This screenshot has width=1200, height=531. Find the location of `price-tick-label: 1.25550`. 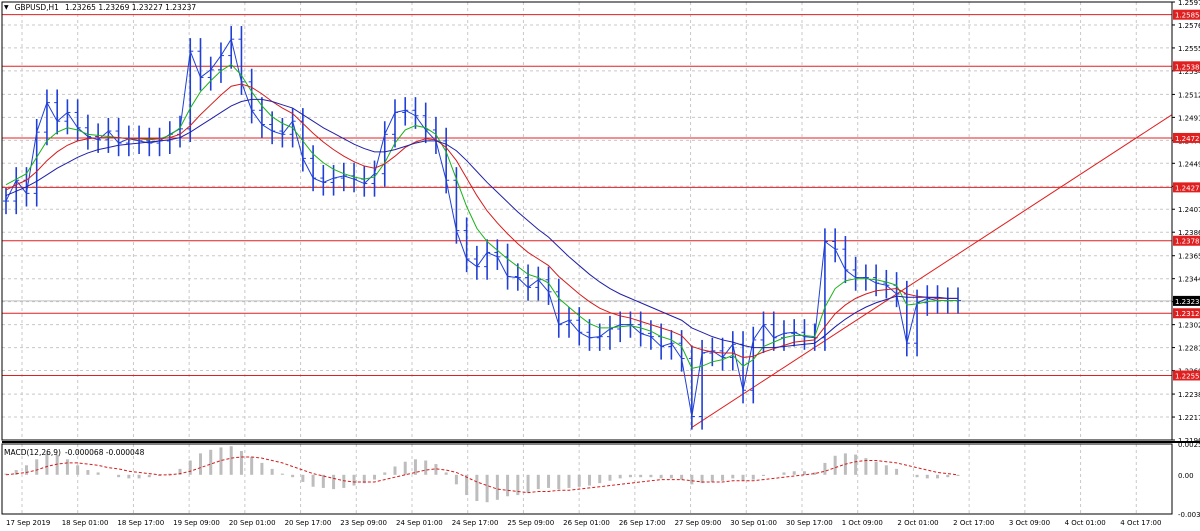

price-tick-label: 1.25550 is located at coordinates (1189, 49).